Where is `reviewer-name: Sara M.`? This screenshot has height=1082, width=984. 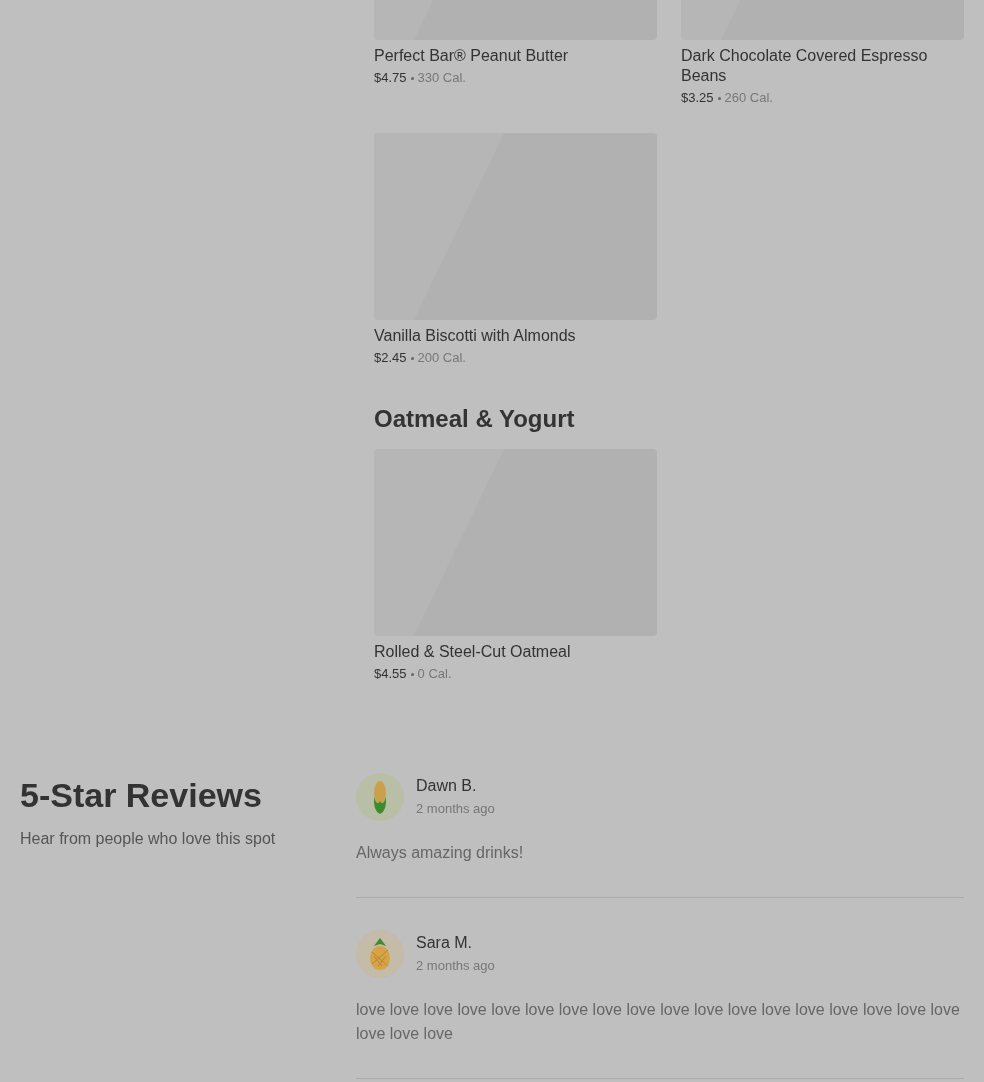
reviewer-name: Sara M. is located at coordinates (444, 943).